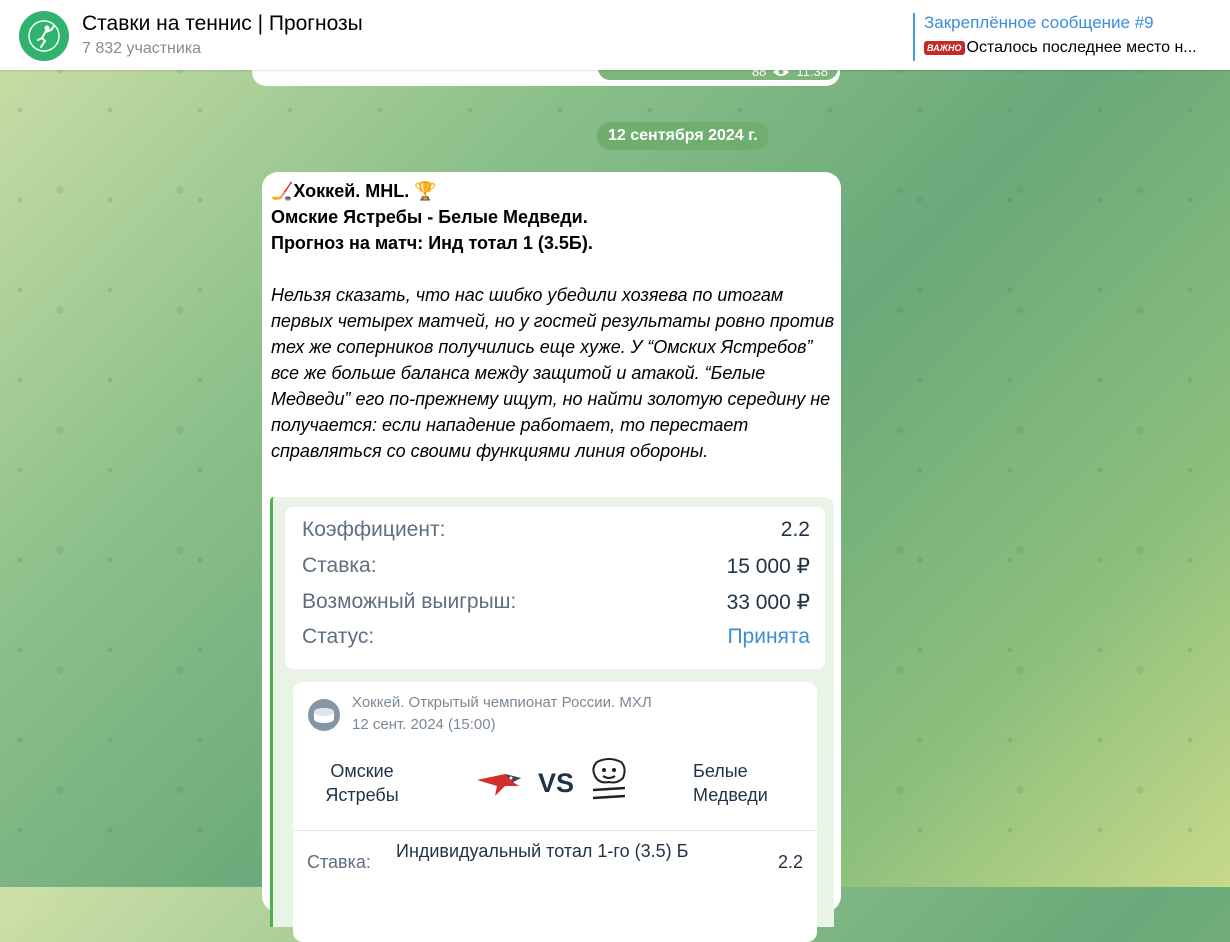 This screenshot has width=1230, height=942. What do you see at coordinates (944, 48) in the screenshot?
I see `important-badge: ВАЖНО` at bounding box center [944, 48].